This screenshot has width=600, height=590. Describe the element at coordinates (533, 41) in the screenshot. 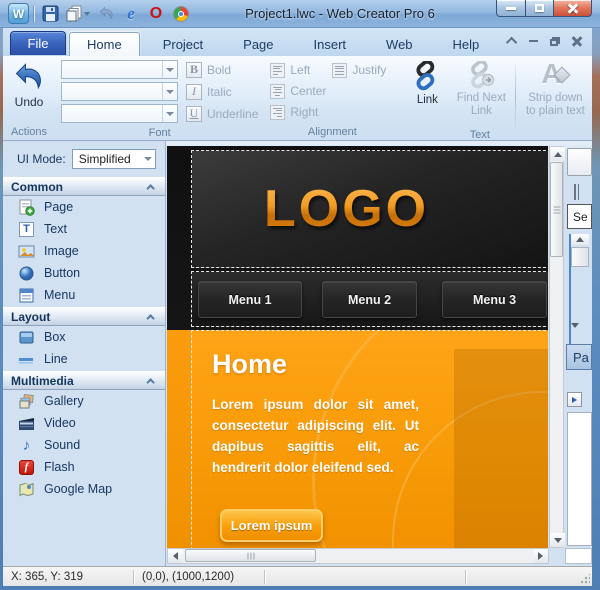

I see `mdi-minimize-icon` at that location.